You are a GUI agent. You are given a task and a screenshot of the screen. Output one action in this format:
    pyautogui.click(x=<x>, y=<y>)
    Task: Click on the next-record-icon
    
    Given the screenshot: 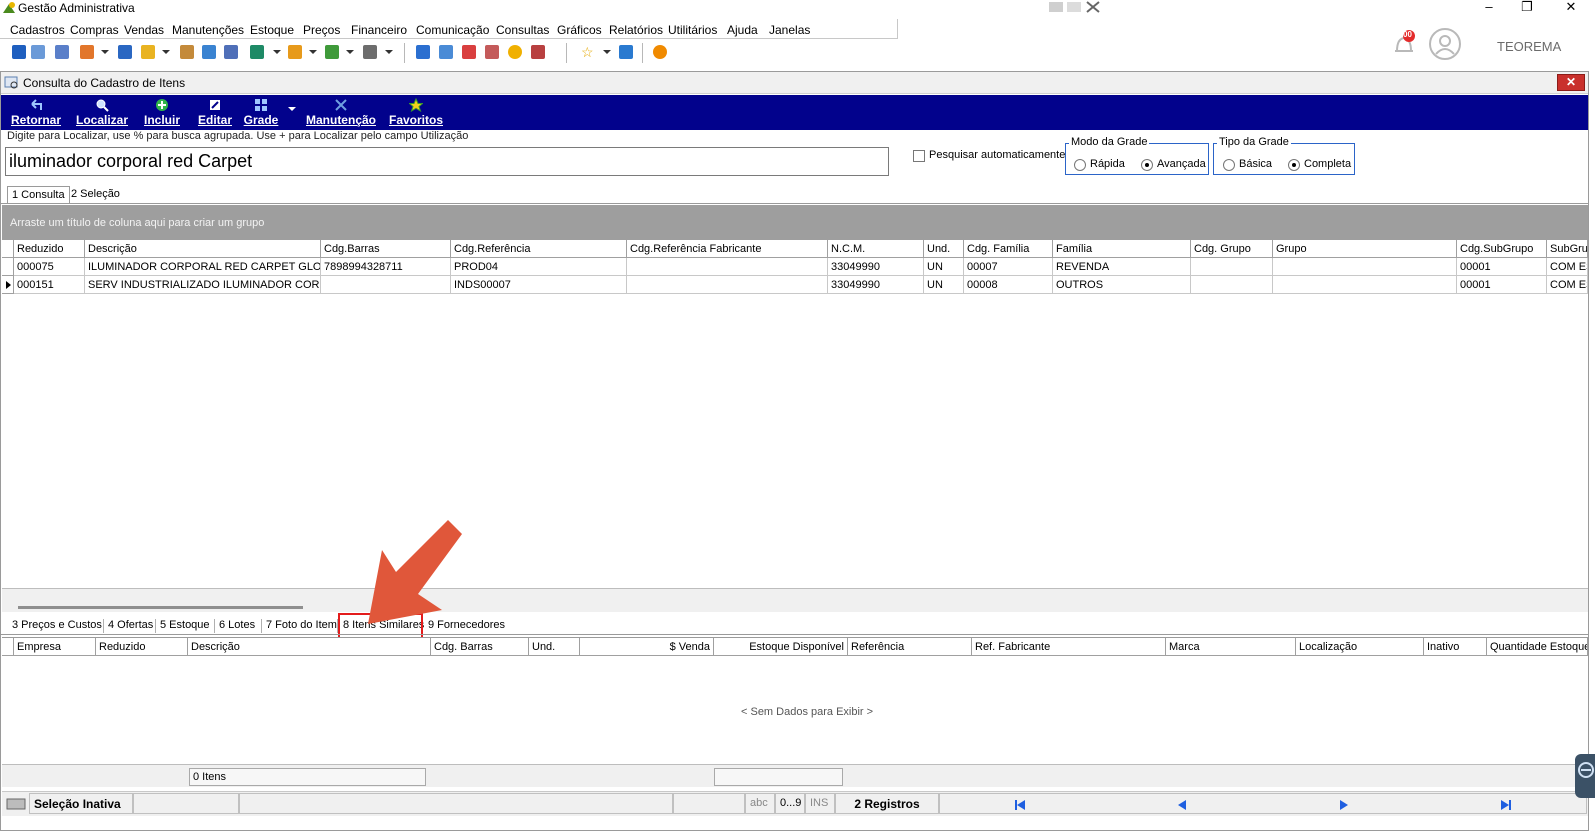 What is the action you would take?
    pyautogui.click(x=1344, y=805)
    